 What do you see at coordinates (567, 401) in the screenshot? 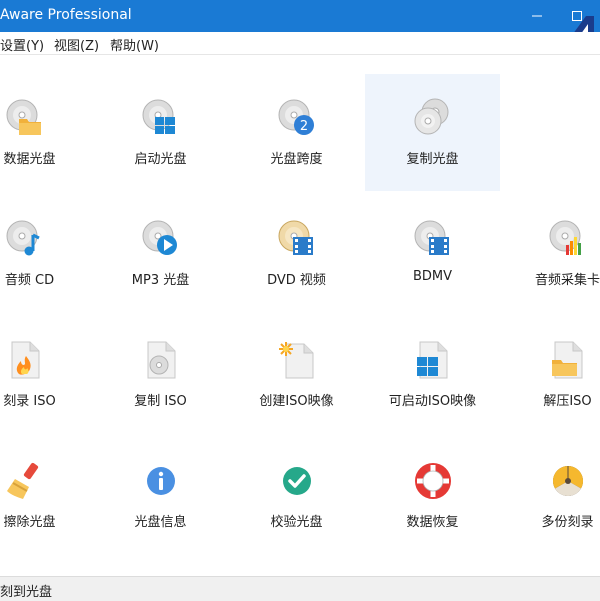
I see `tool-label: 解压ISO` at bounding box center [567, 401].